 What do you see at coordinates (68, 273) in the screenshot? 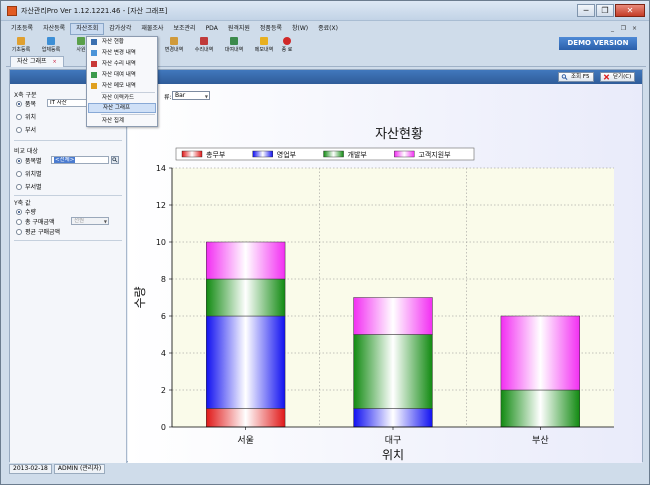
I see `options-panel: X축 구분 품목 IT 자산 ▼ 위치 부서 비교 대상 품목별 <전체>` at bounding box center [68, 273].